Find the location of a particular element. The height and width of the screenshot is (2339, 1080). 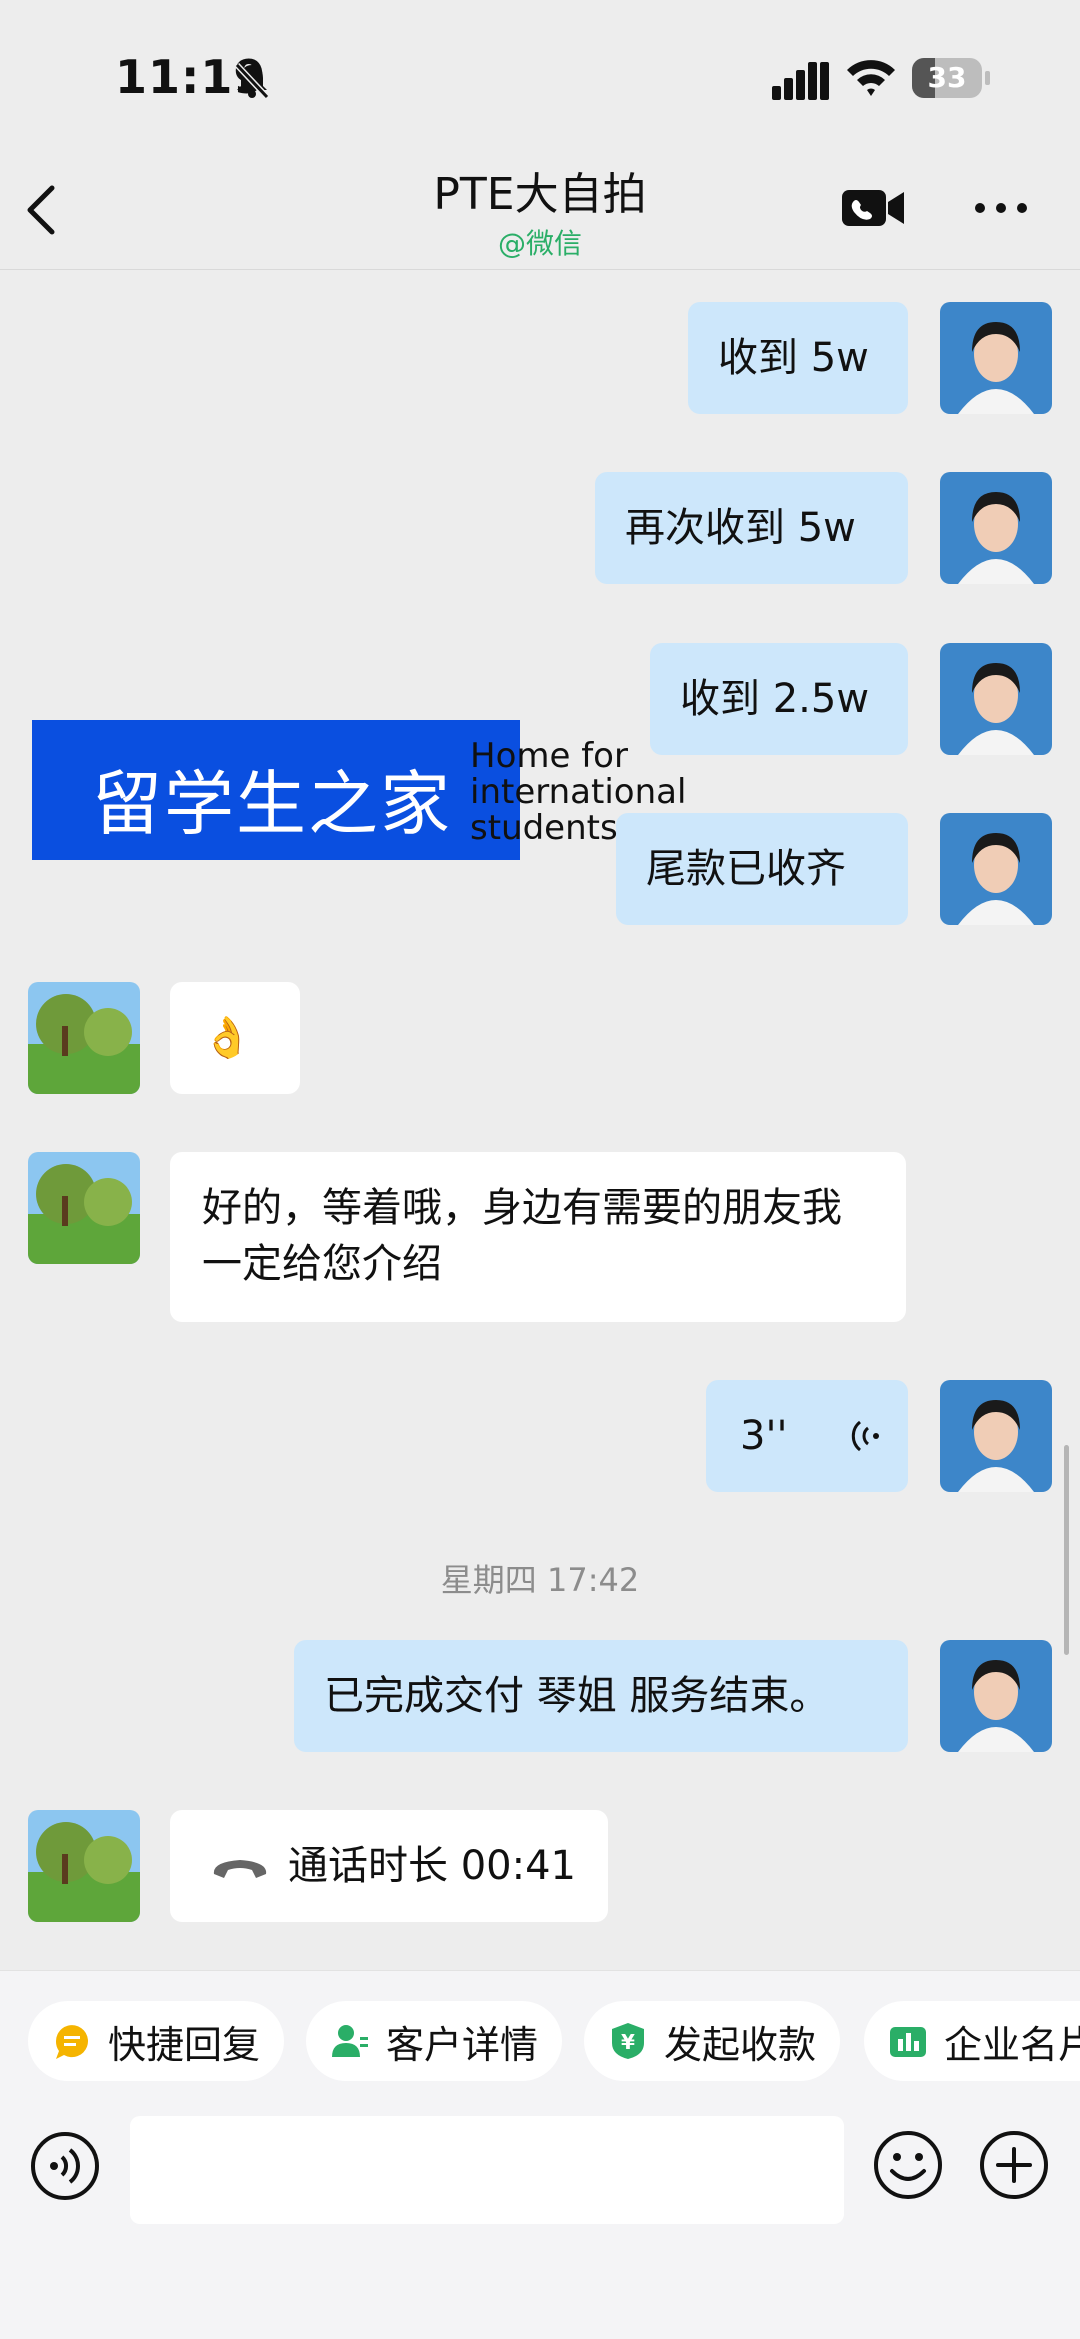

battery-indicator: 33 is located at coordinates (951, 78).